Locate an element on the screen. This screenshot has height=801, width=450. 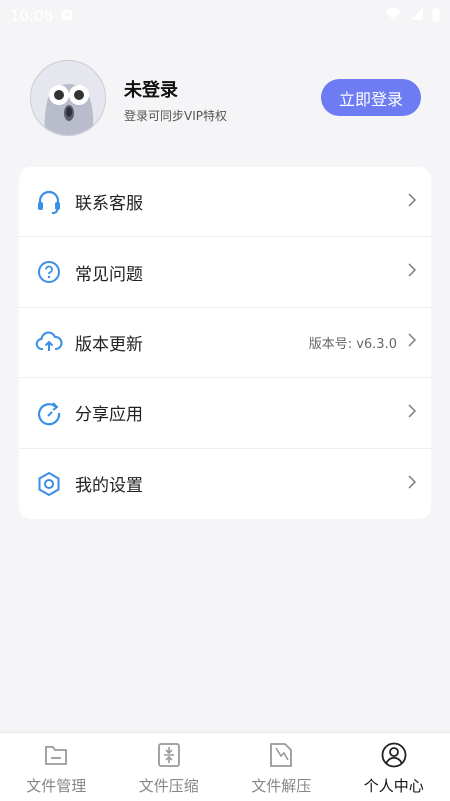
user-name: 未登录 is located at coordinates (151, 90).